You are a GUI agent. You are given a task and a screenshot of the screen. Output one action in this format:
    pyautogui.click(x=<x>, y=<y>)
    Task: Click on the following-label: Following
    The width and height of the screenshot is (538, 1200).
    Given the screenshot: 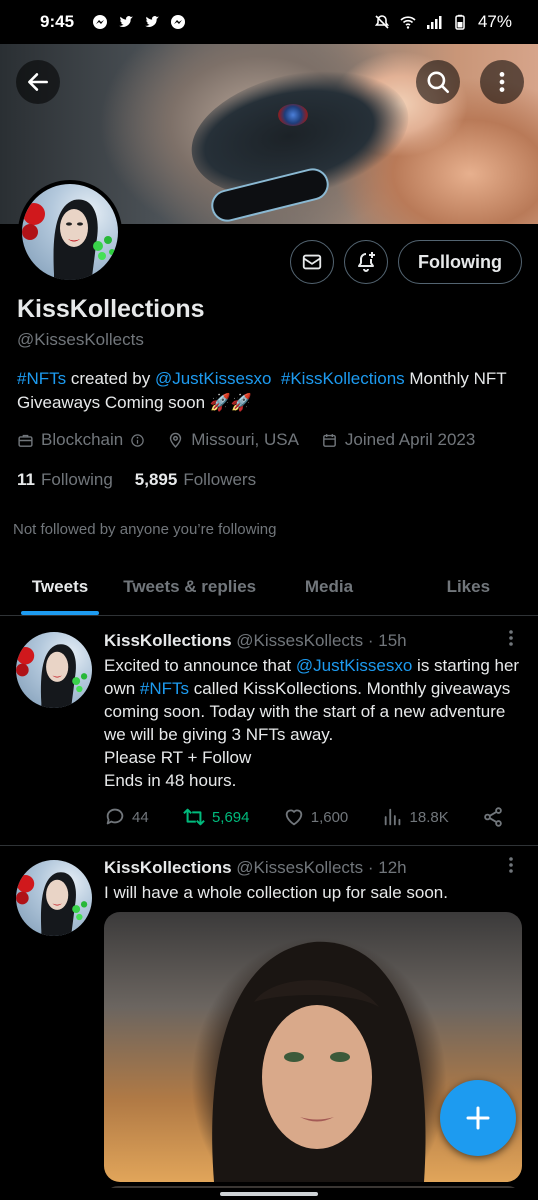 What is the action you would take?
    pyautogui.click(x=76, y=479)
    